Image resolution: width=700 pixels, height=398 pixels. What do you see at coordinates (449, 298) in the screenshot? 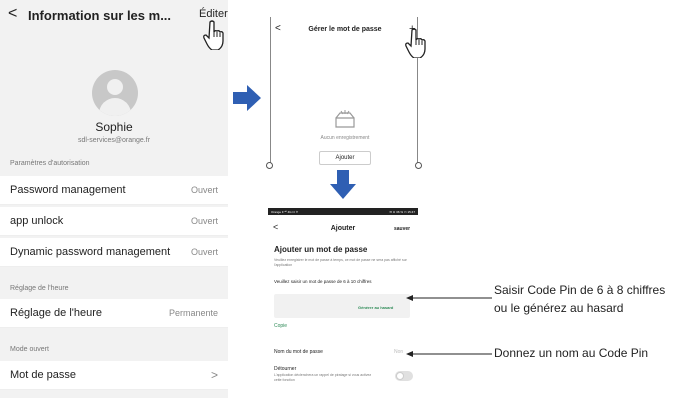
I see `annotation-arrow-pin` at bounding box center [449, 298].